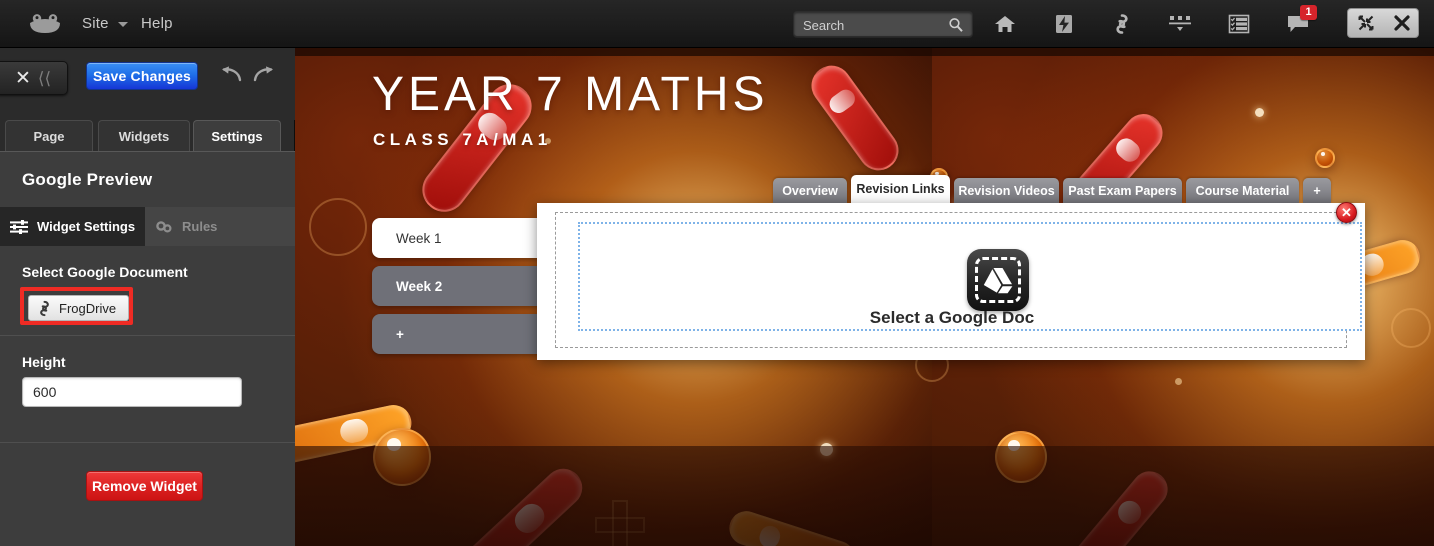  I want to click on editor-tab-row: Page Widgets Settings, so click(147, 136).